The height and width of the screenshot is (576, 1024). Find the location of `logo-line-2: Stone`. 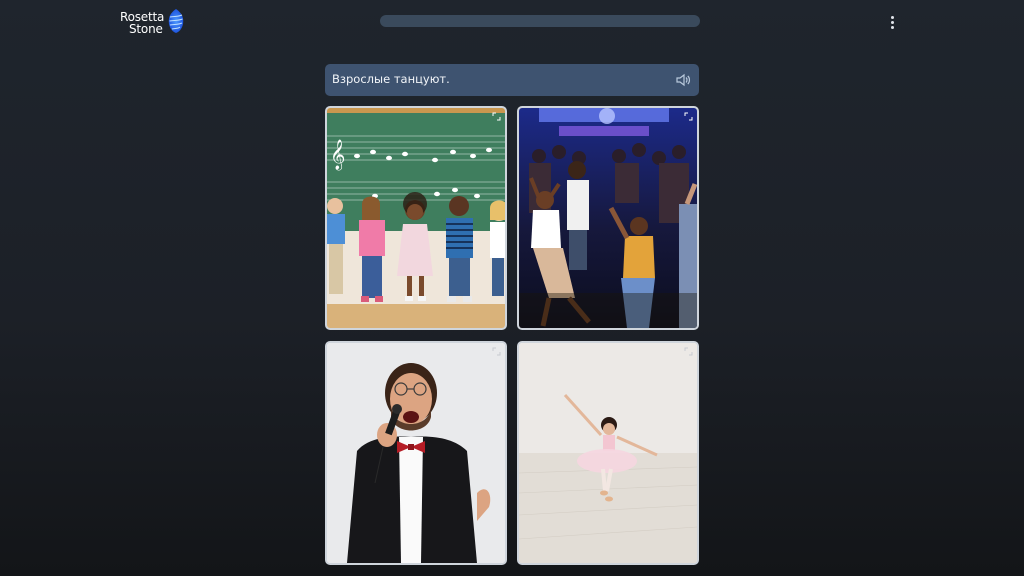

logo-line-2: Stone is located at coordinates (146, 29).